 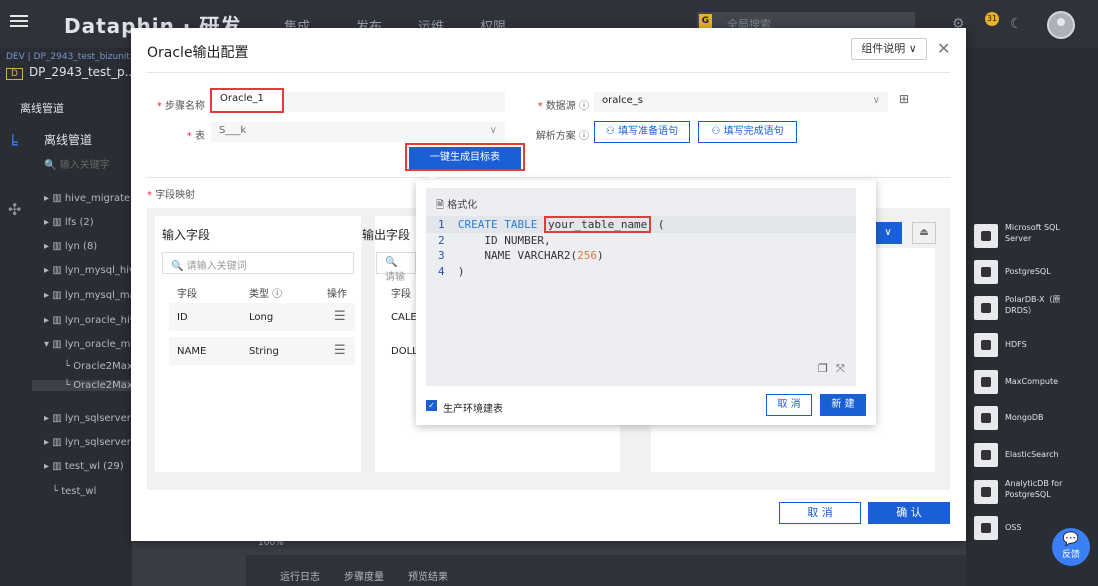 What do you see at coordinates (182, 317) in the screenshot?
I see `row-field: ID` at bounding box center [182, 317].